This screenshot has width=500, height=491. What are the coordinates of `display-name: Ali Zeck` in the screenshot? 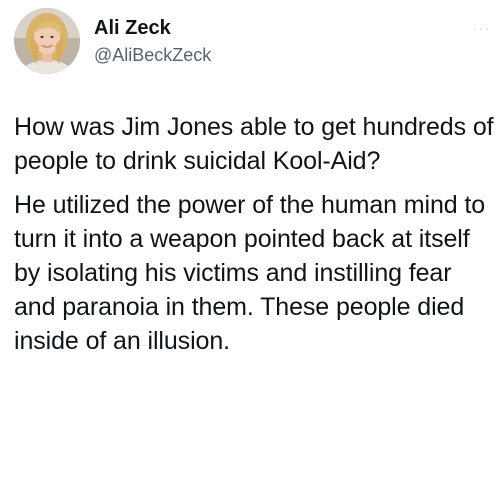 It's located at (132, 28).